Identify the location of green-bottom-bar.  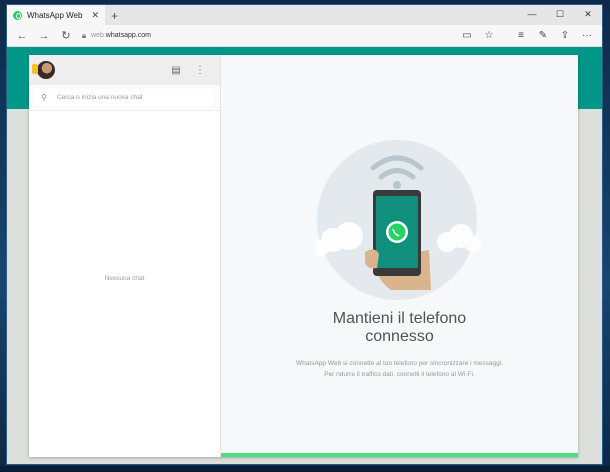
(399, 455).